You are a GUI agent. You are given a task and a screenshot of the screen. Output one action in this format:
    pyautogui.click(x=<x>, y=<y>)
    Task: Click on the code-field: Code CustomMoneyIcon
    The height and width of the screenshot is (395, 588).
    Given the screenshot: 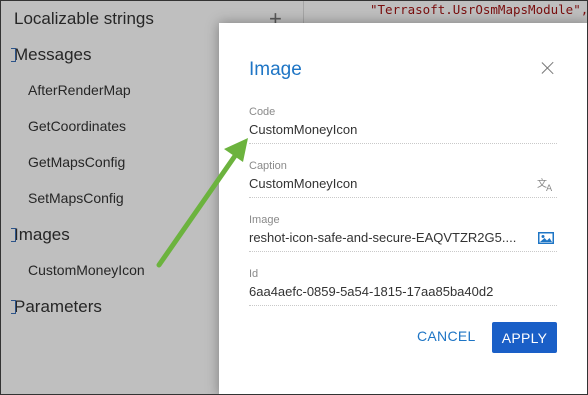 What is the action you would take?
    pyautogui.click(x=403, y=125)
    